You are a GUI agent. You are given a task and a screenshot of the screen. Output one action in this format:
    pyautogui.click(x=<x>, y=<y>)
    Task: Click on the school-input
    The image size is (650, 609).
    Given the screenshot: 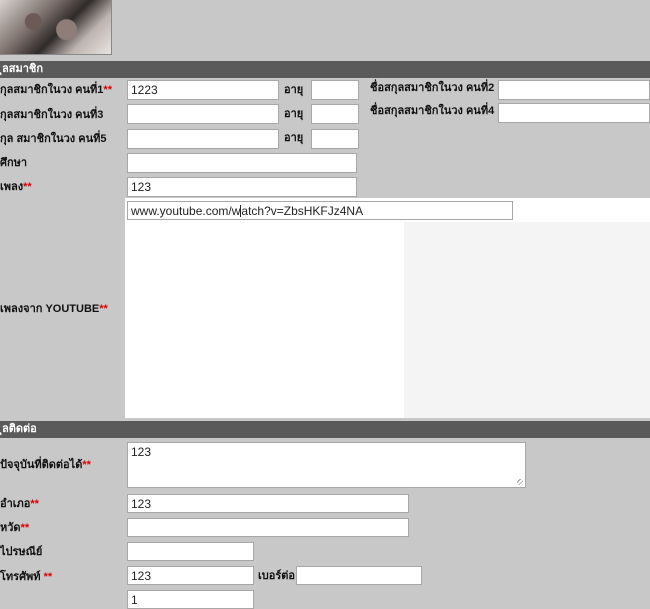 What is the action you would take?
    pyautogui.click(x=242, y=163)
    